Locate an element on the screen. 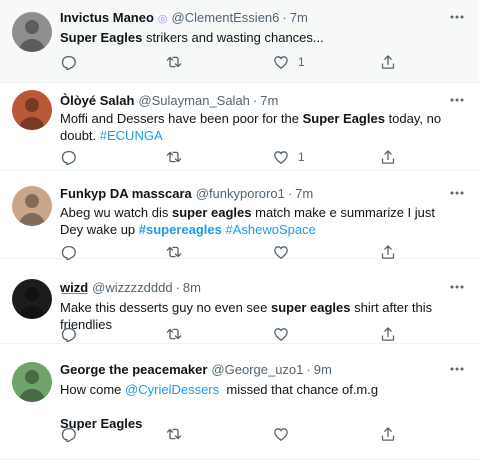 The width and height of the screenshot is (481, 460). tweet-header: Òlòyé Salah @Sulayman_Salah · 7m is located at coordinates (169, 101).